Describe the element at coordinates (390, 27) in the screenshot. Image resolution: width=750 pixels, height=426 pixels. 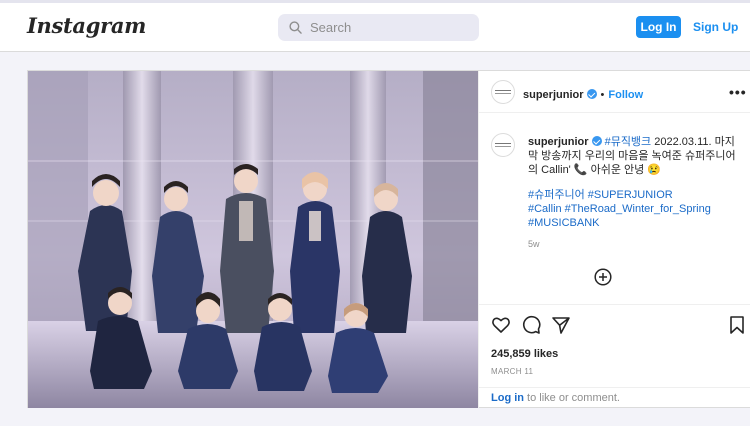
I see `search-input` at that location.